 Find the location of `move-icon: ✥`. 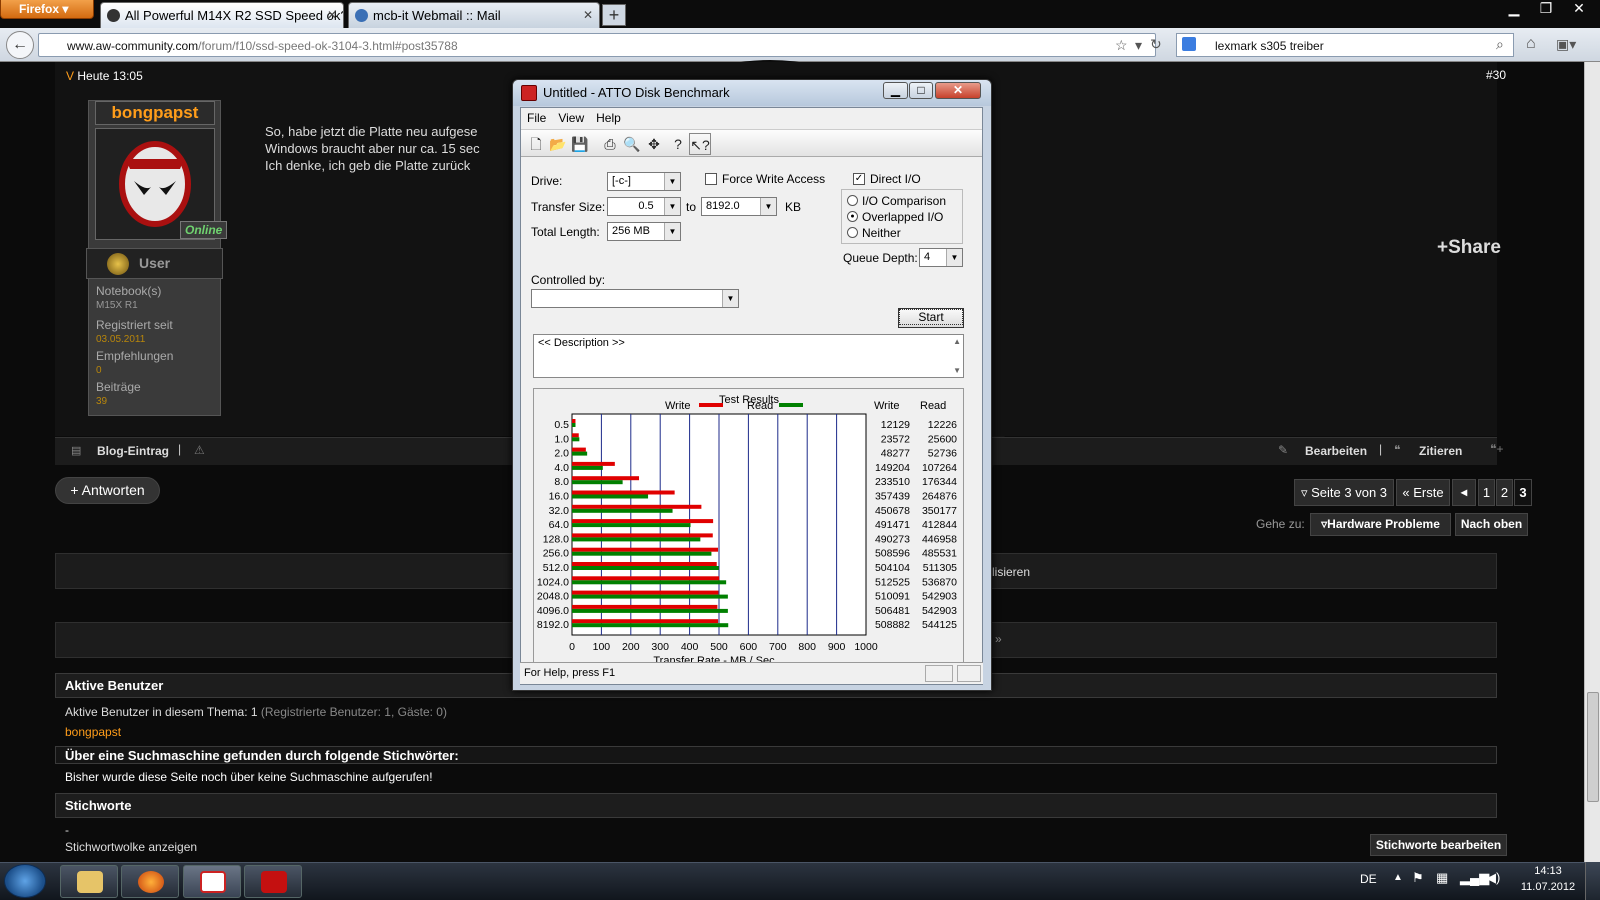

move-icon: ✥ is located at coordinates (654, 144).